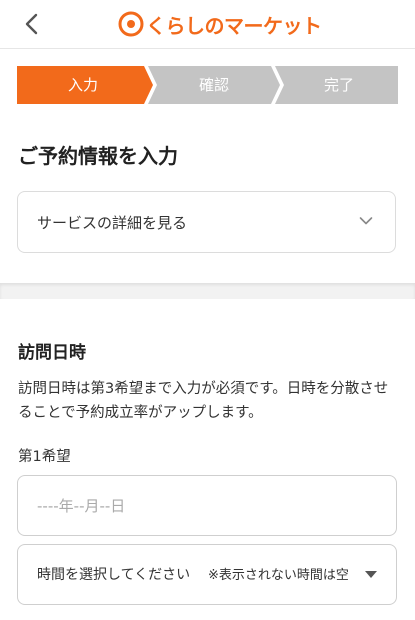 Image resolution: width=415 pixels, height=620 pixels. Describe the element at coordinates (207, 291) in the screenshot. I see `section-divider` at that location.